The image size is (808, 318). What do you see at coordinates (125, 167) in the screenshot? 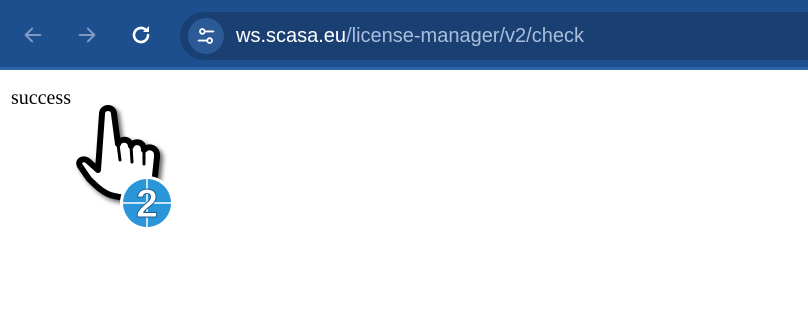
I see `hand-pointer-icon: 2` at bounding box center [125, 167].